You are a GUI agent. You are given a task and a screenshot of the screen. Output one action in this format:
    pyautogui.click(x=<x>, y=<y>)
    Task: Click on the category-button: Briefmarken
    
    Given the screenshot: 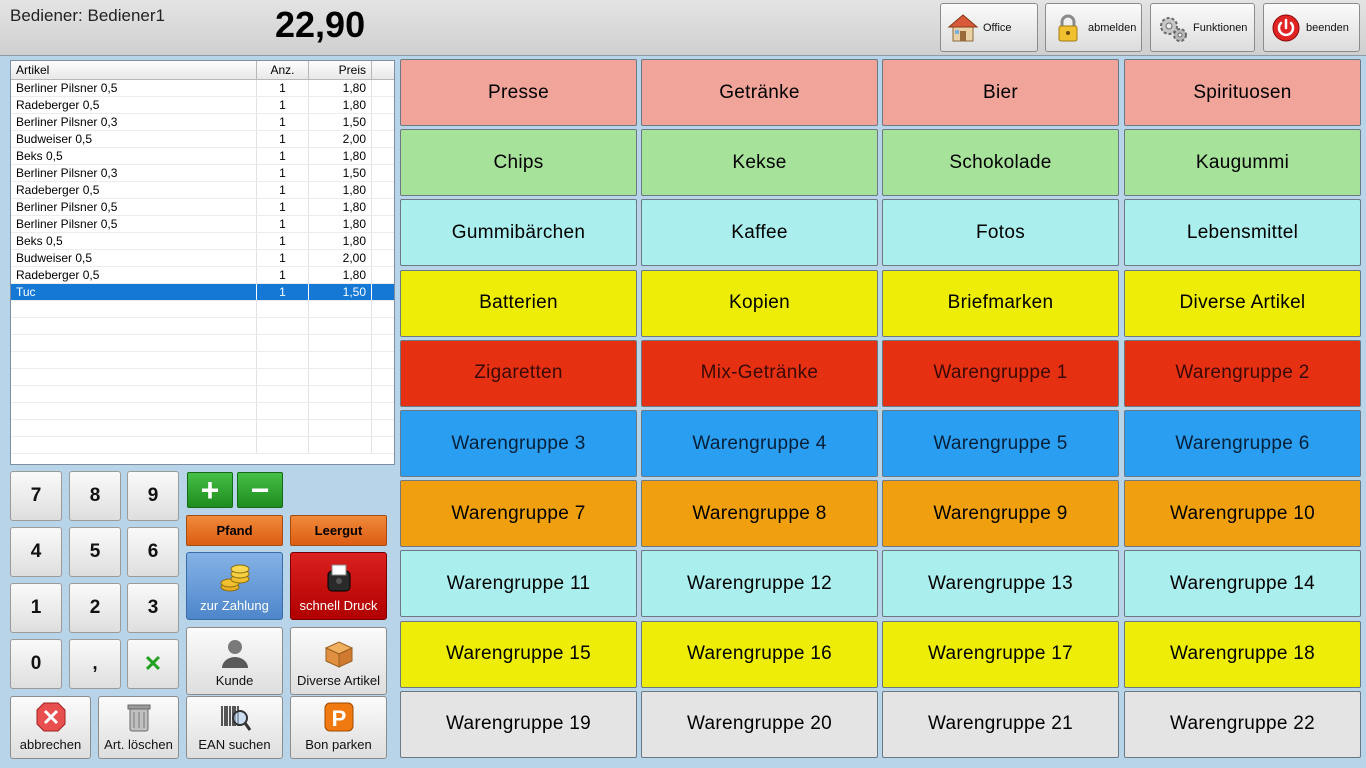 What is the action you would take?
    pyautogui.click(x=1000, y=303)
    